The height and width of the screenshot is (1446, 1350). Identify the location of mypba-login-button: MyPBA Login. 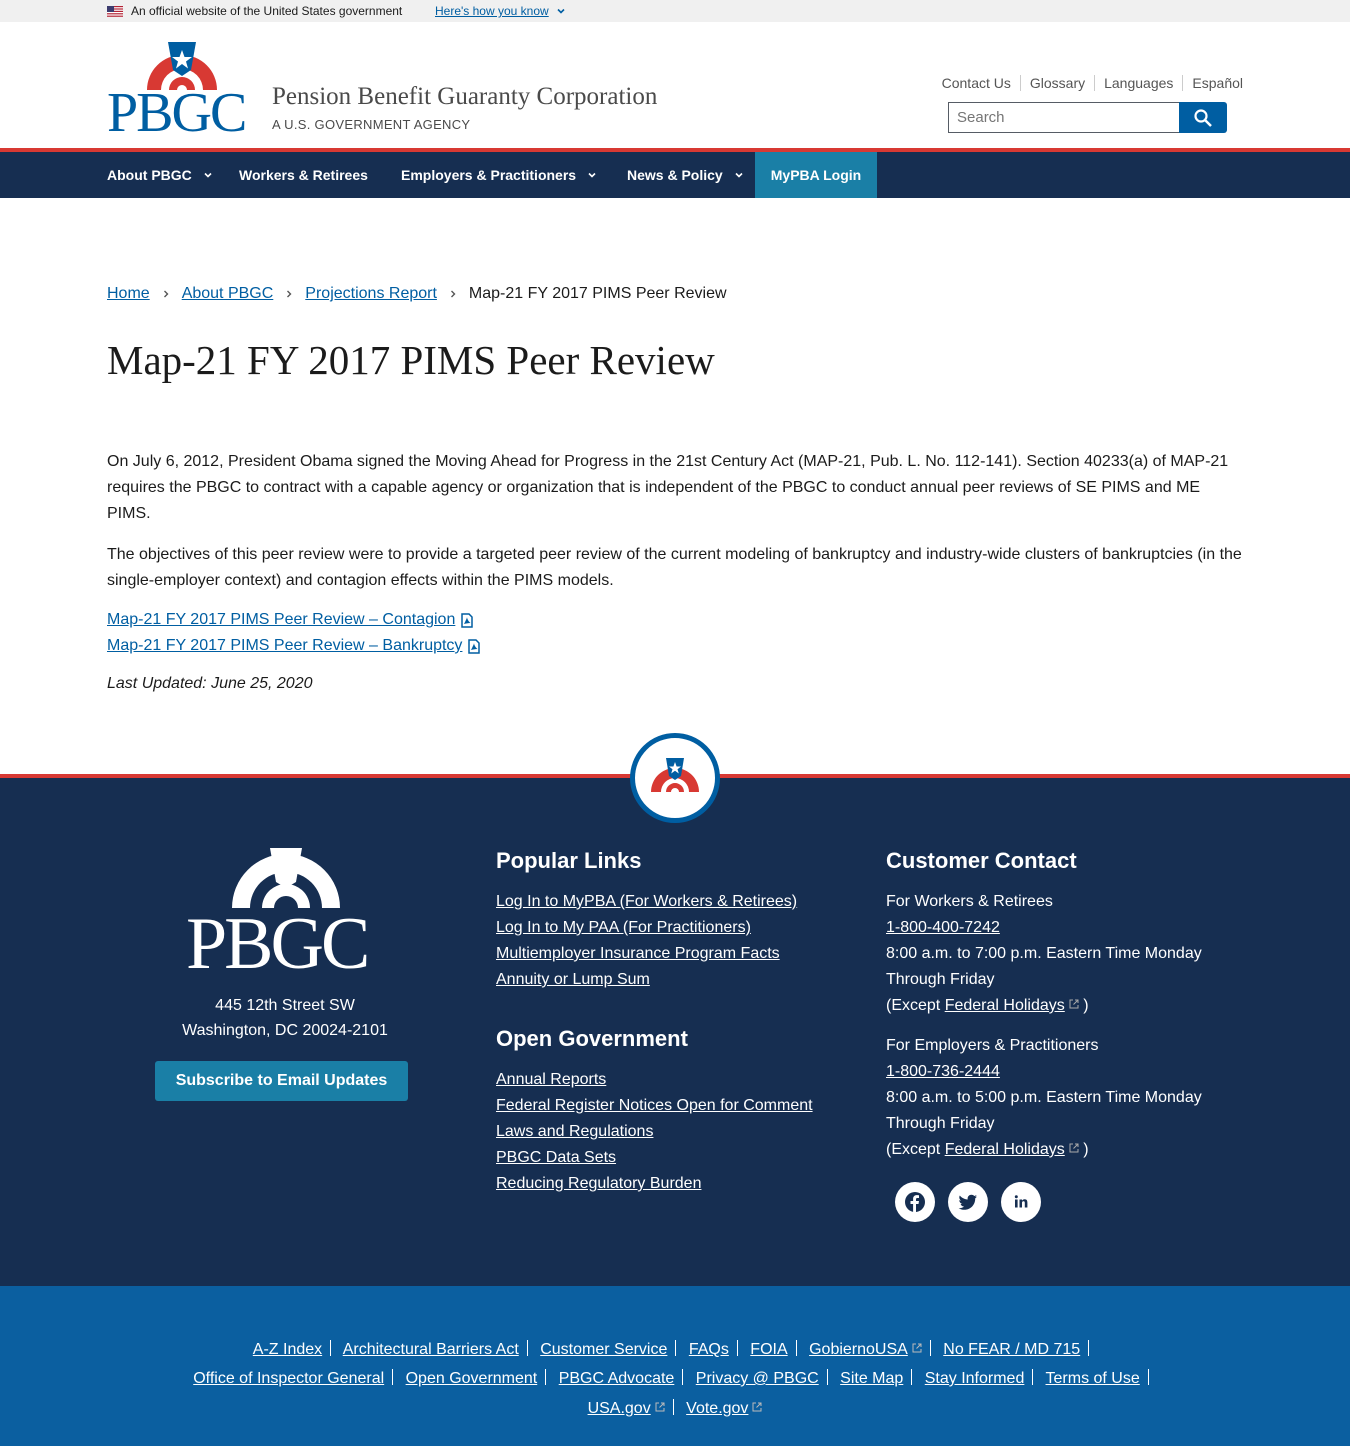
(816, 175).